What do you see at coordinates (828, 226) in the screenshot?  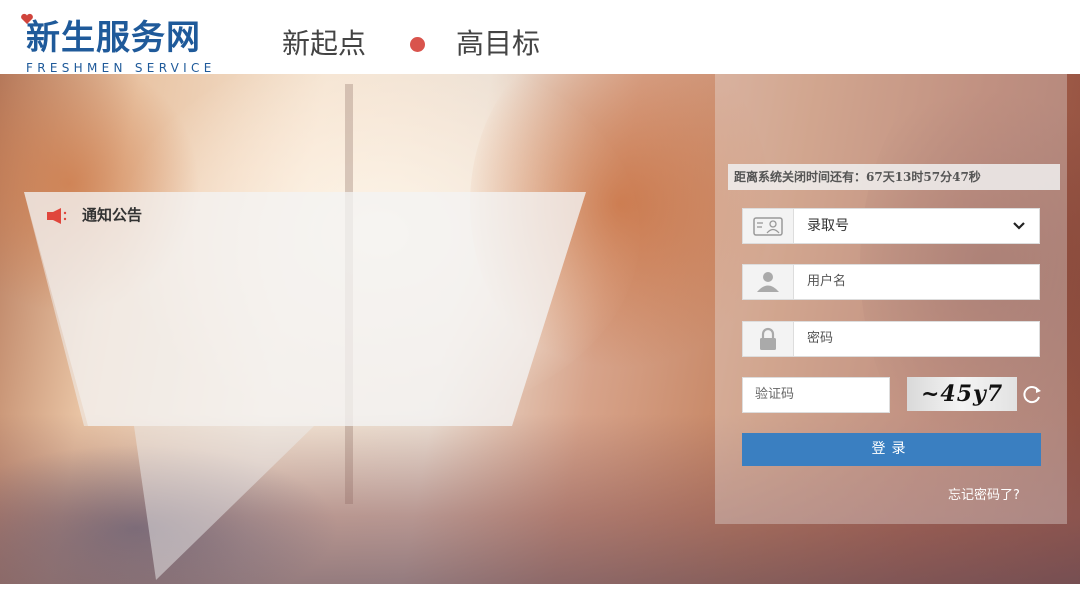 I see `id-type-value: 录取号` at bounding box center [828, 226].